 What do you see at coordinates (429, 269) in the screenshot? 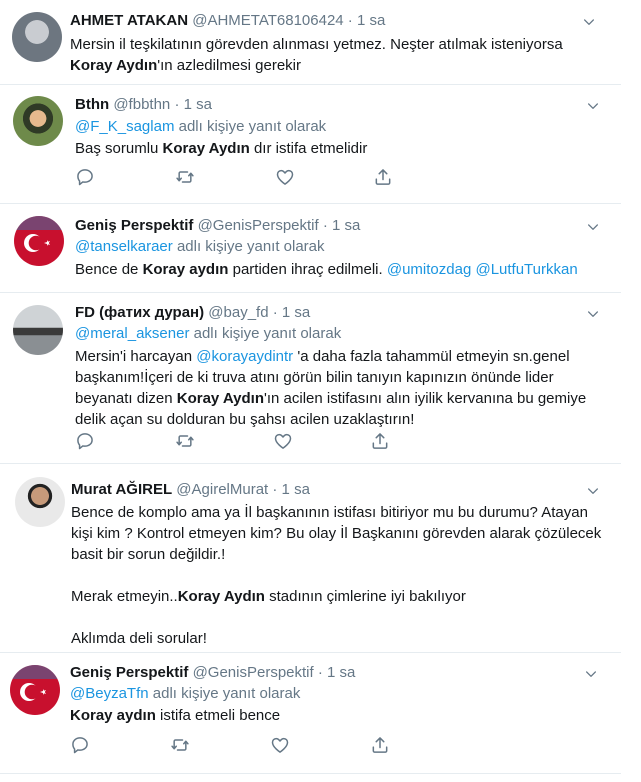
I see `mention-link: @umitozdag` at bounding box center [429, 269].